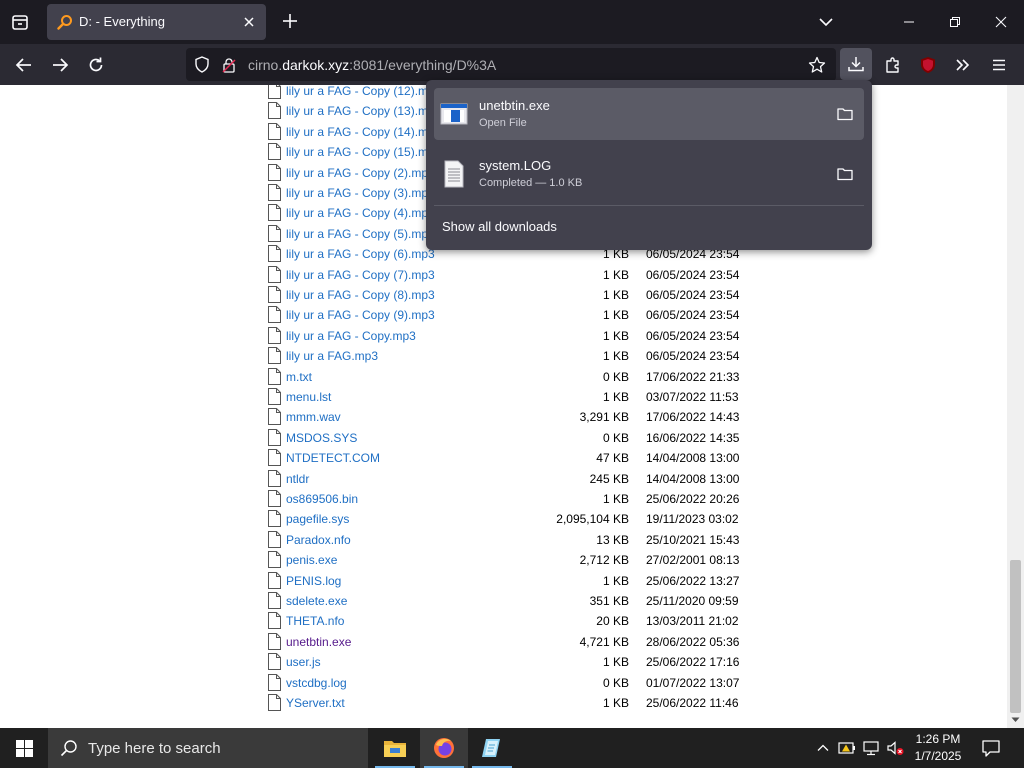  I want to click on minimize-button, so click(909, 22).